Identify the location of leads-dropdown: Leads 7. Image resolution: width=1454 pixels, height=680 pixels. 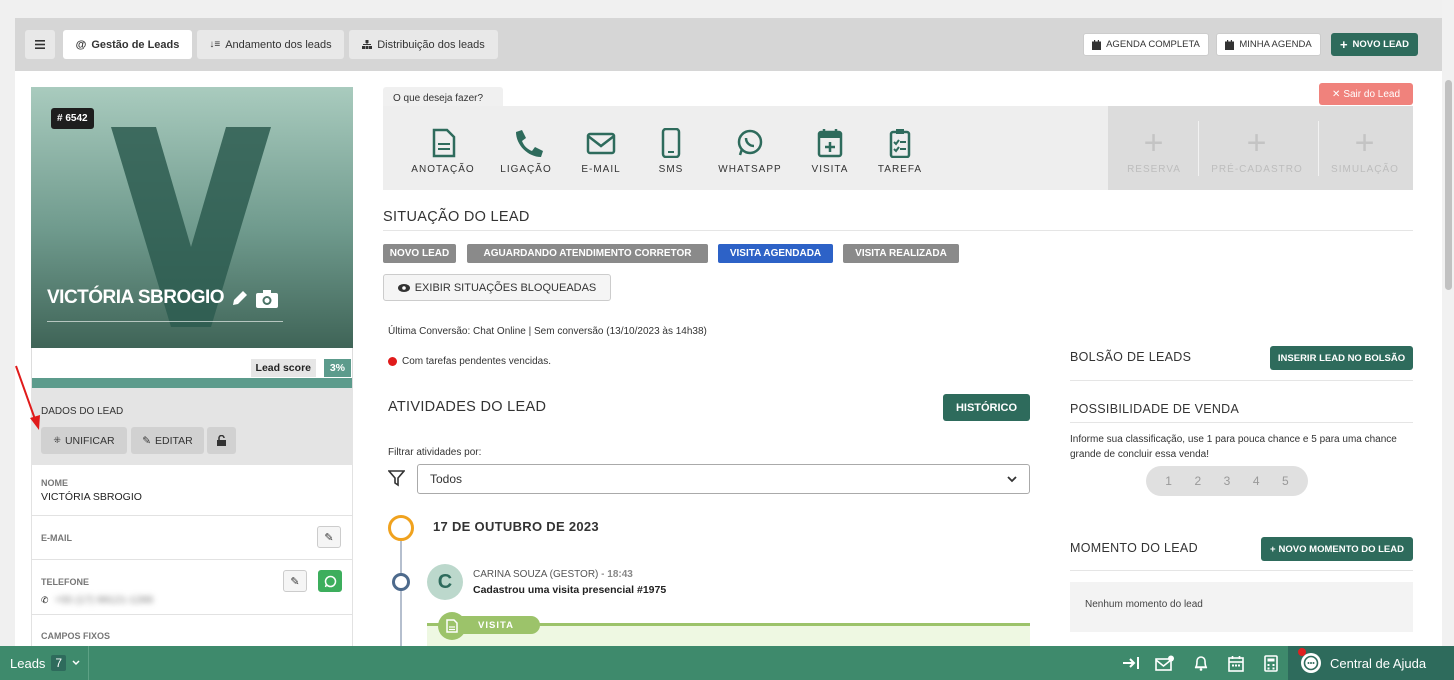
(45, 663).